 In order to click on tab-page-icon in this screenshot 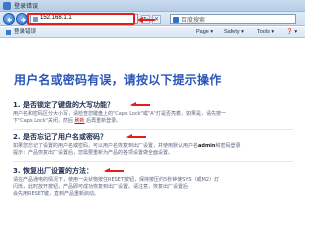, I will do `click(8, 32)`.